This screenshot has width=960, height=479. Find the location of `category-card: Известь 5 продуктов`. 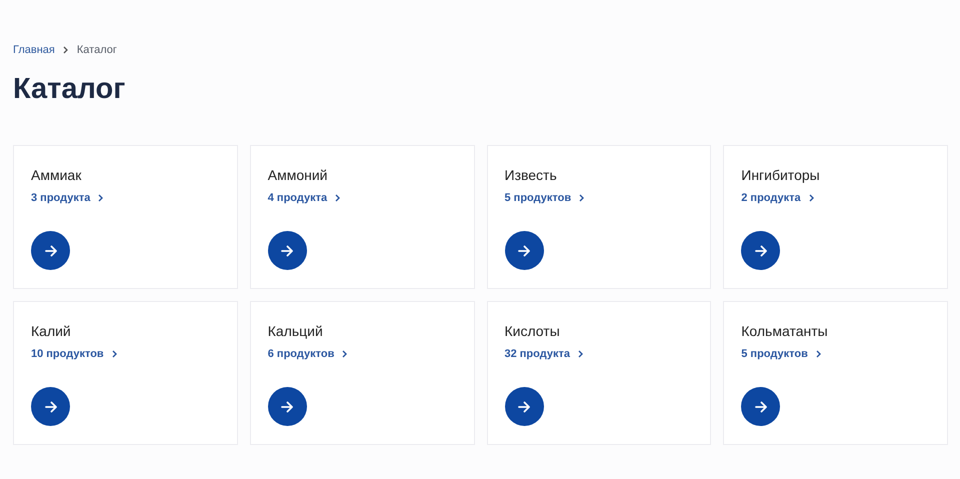

category-card: Известь 5 продуктов is located at coordinates (599, 217).